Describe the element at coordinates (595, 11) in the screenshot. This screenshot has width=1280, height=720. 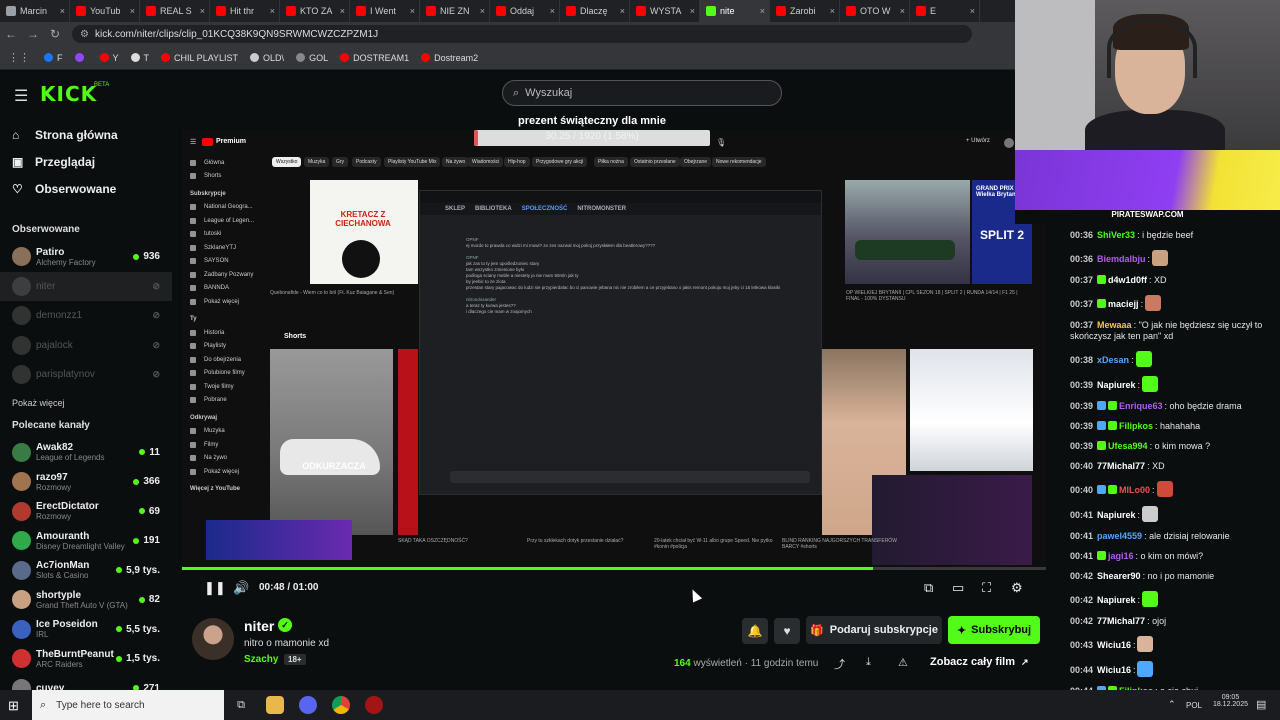
I see `browser-tab: Dlaczę ×` at that location.